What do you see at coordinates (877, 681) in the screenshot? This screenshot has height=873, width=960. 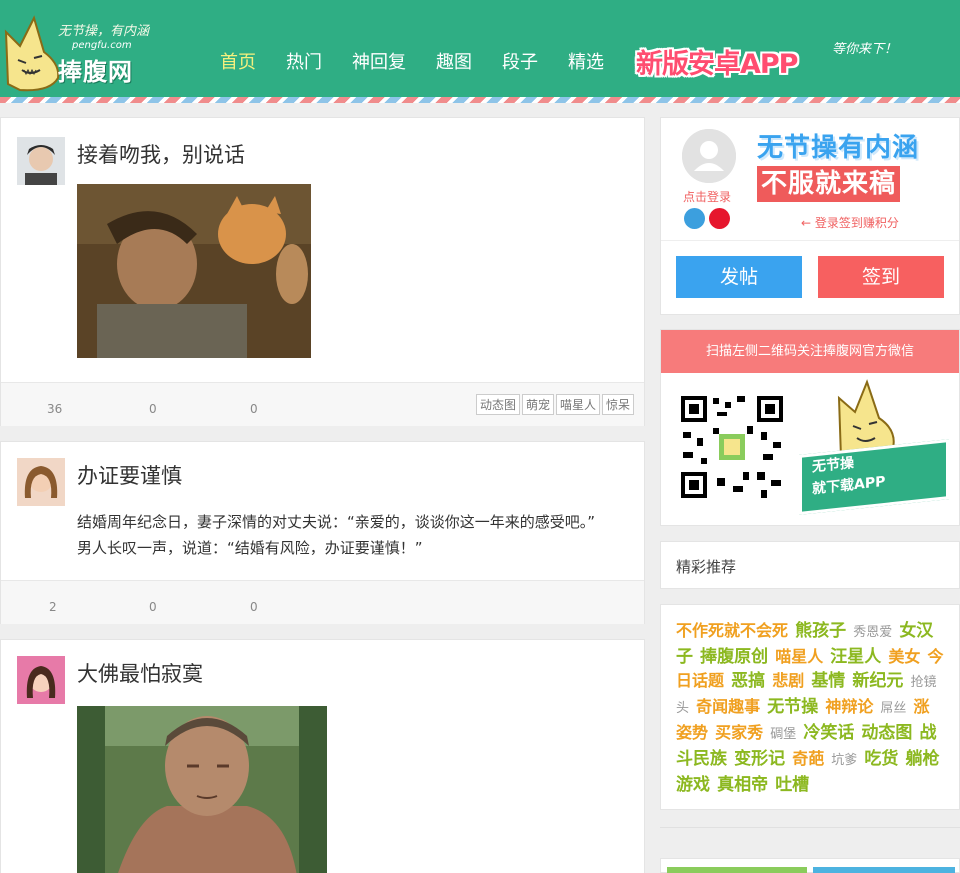 I see `keyword-link: 新纪元` at bounding box center [877, 681].